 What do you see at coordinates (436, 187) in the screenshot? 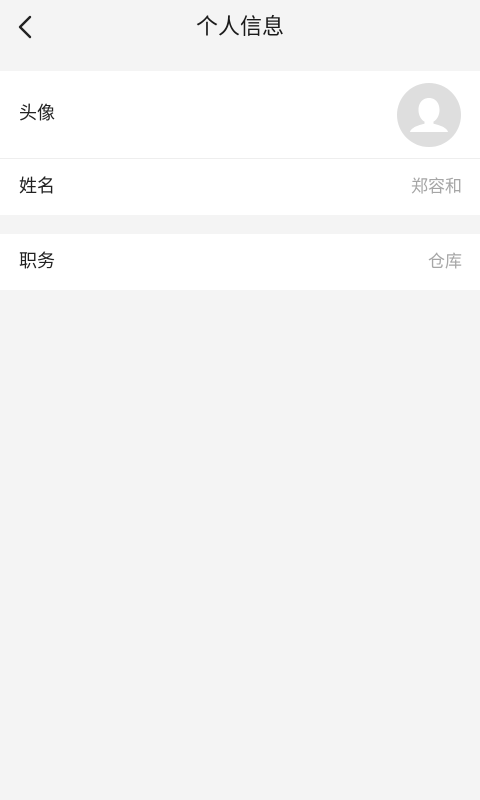
I see `name-value: 郑容和` at bounding box center [436, 187].